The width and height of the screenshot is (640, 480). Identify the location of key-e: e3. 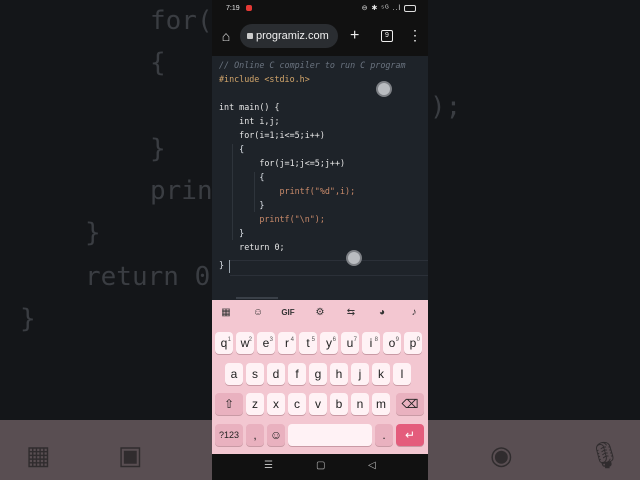
(266, 343).